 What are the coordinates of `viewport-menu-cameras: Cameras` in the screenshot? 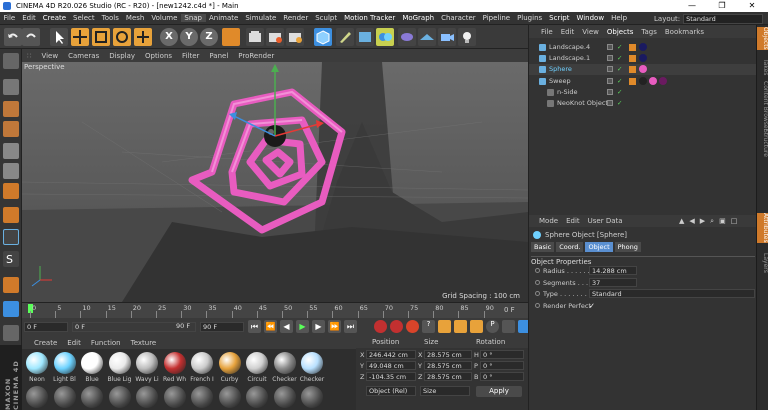 It's located at (83, 56).